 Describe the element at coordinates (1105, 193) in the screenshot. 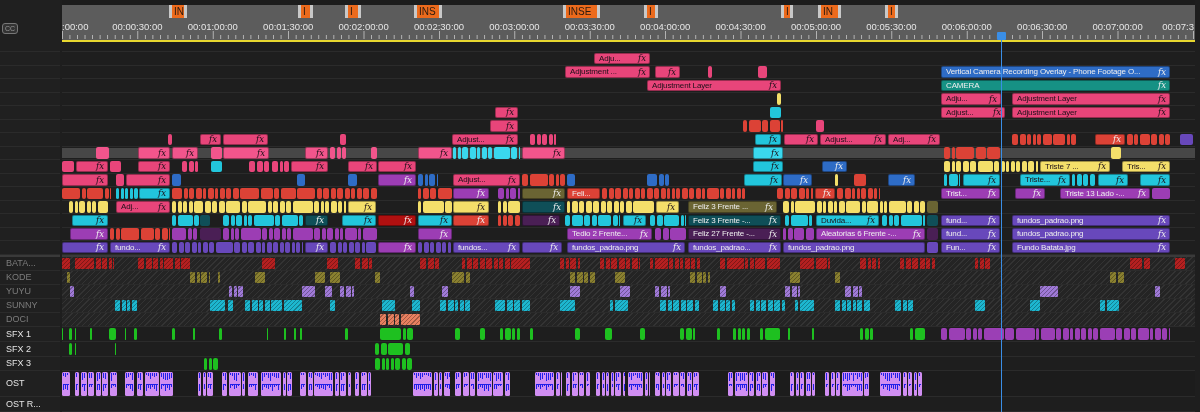

I see `clip: Triste 13 Lado -... fx` at that location.